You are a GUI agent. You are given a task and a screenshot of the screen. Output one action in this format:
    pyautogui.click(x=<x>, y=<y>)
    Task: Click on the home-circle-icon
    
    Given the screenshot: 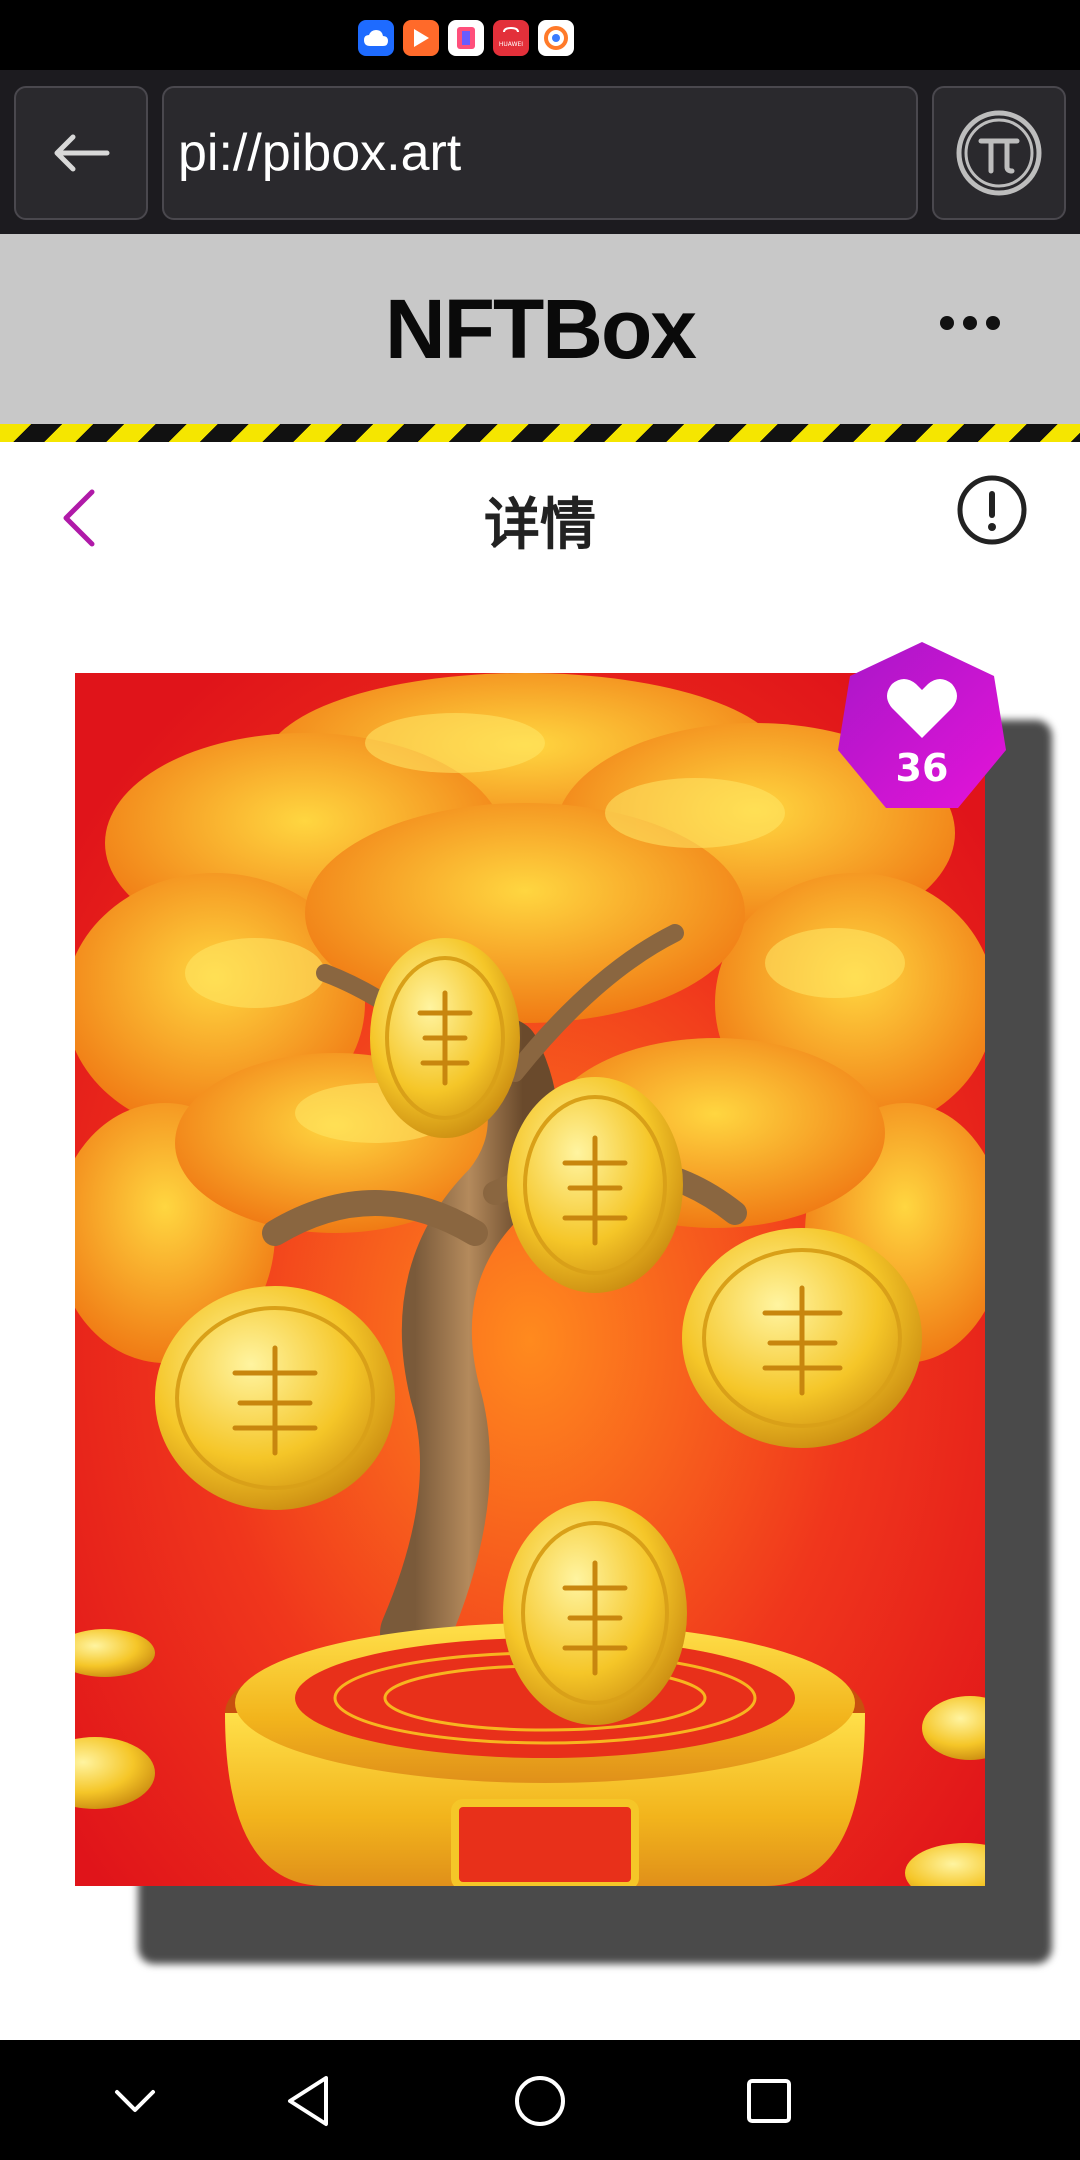 What is the action you would take?
    pyautogui.click(x=540, y=2101)
    